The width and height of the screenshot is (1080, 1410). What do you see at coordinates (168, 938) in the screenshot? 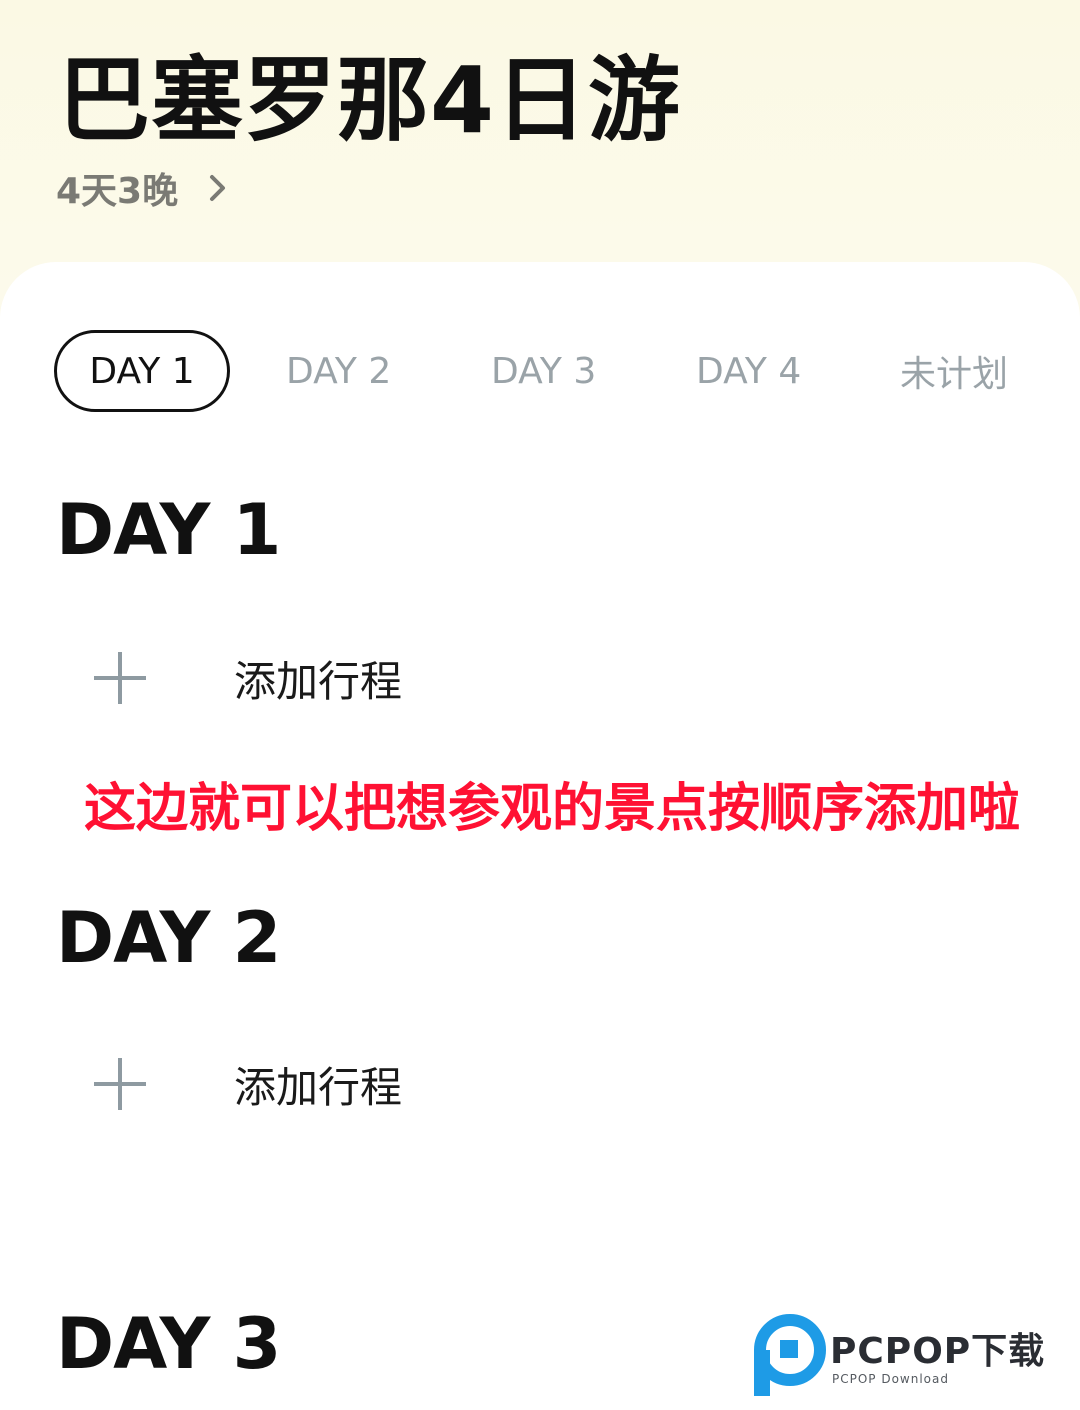
I see `day-2-heading: DAY 2` at bounding box center [168, 938].